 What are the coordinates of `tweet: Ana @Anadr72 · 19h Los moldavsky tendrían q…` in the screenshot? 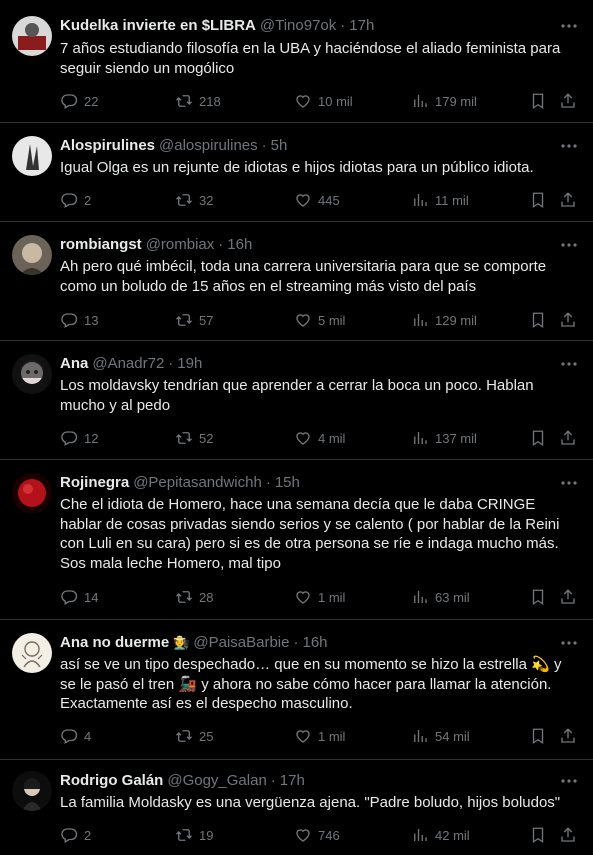 It's located at (296, 400).